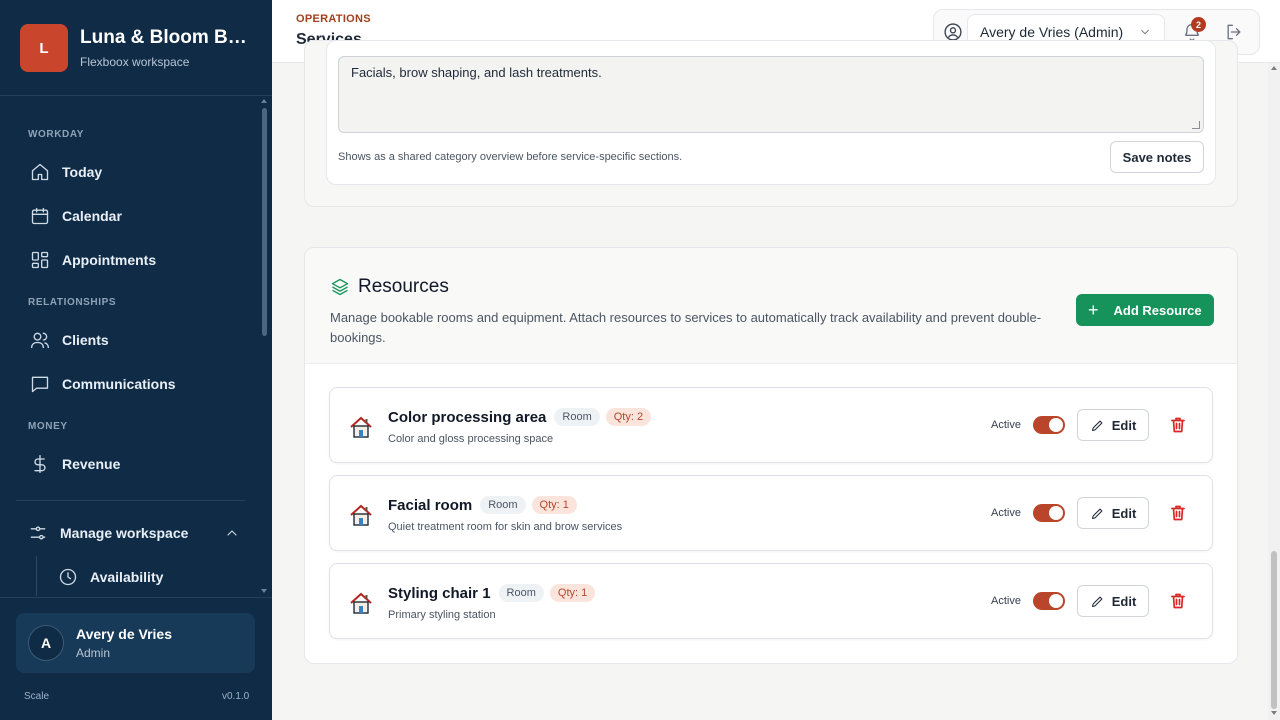 The width and height of the screenshot is (1280, 720). Describe the element at coordinates (1234, 32) in the screenshot. I see `logout-icon` at that location.